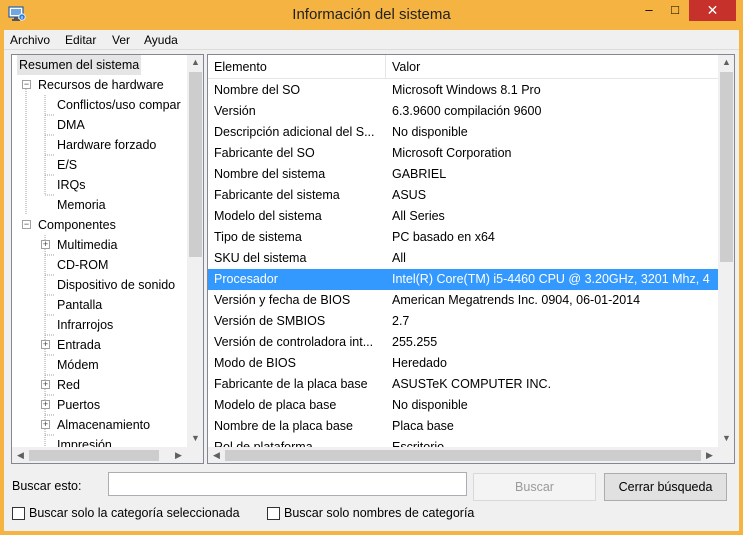 The height and width of the screenshot is (535, 743). Describe the element at coordinates (79, 65) in the screenshot. I see `tree-item: Resumen del sistema` at that location.